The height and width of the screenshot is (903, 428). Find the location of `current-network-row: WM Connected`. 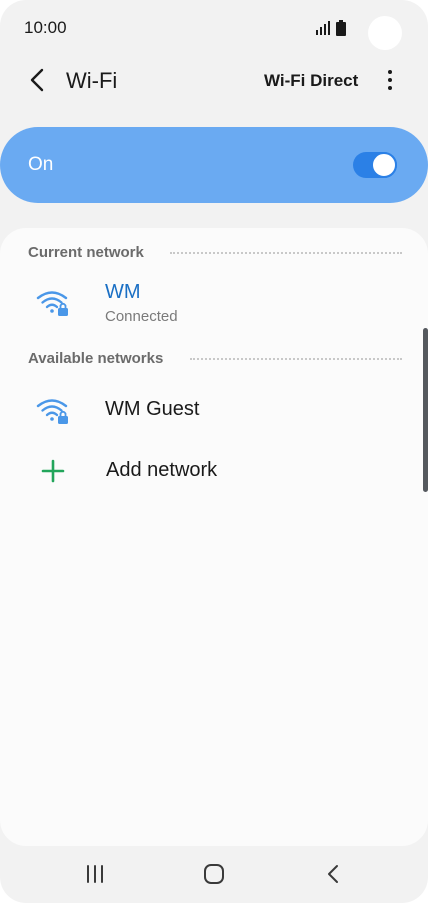

current-network-row: WM Connected is located at coordinates (214, 304).